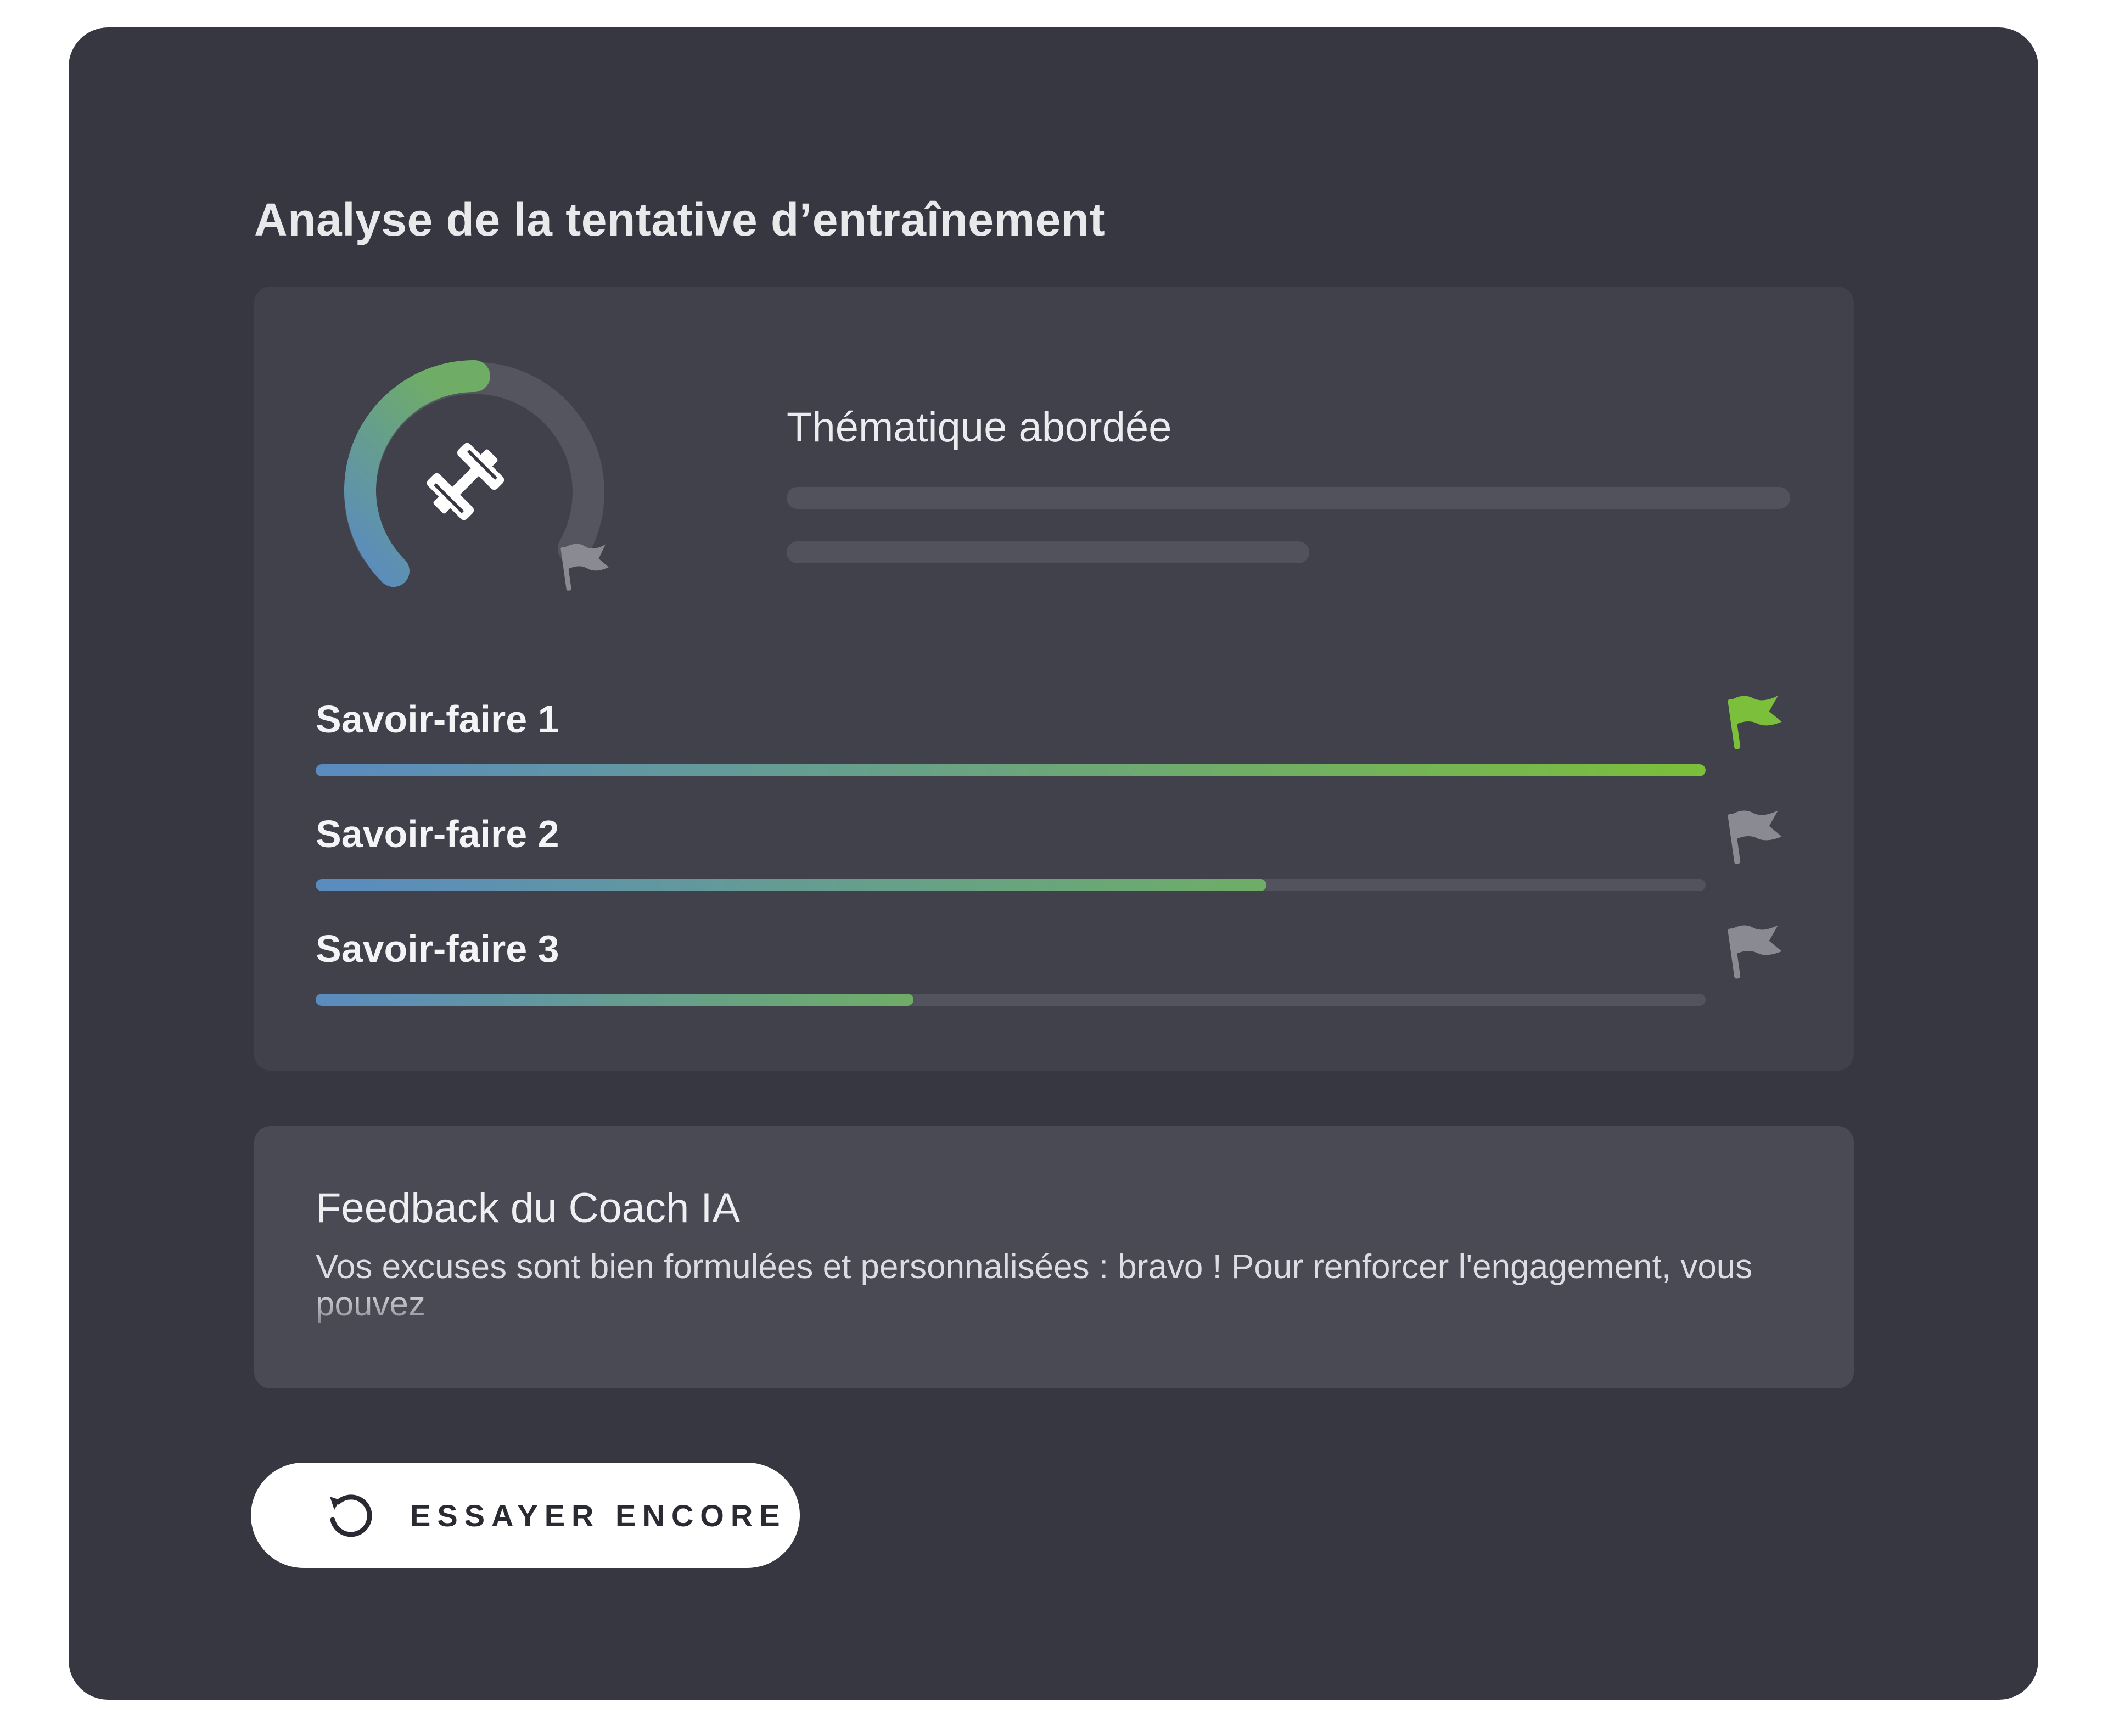  I want to click on page-title: Analyse de la tentative d’entraînement, so click(680, 220).